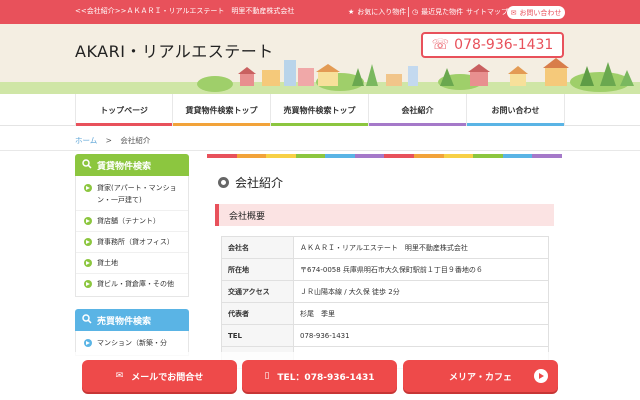 The image size is (640, 400). I want to click on sidebar-item-rental-house: 貸家(アパート・マンション・一戸建て), so click(132, 194).